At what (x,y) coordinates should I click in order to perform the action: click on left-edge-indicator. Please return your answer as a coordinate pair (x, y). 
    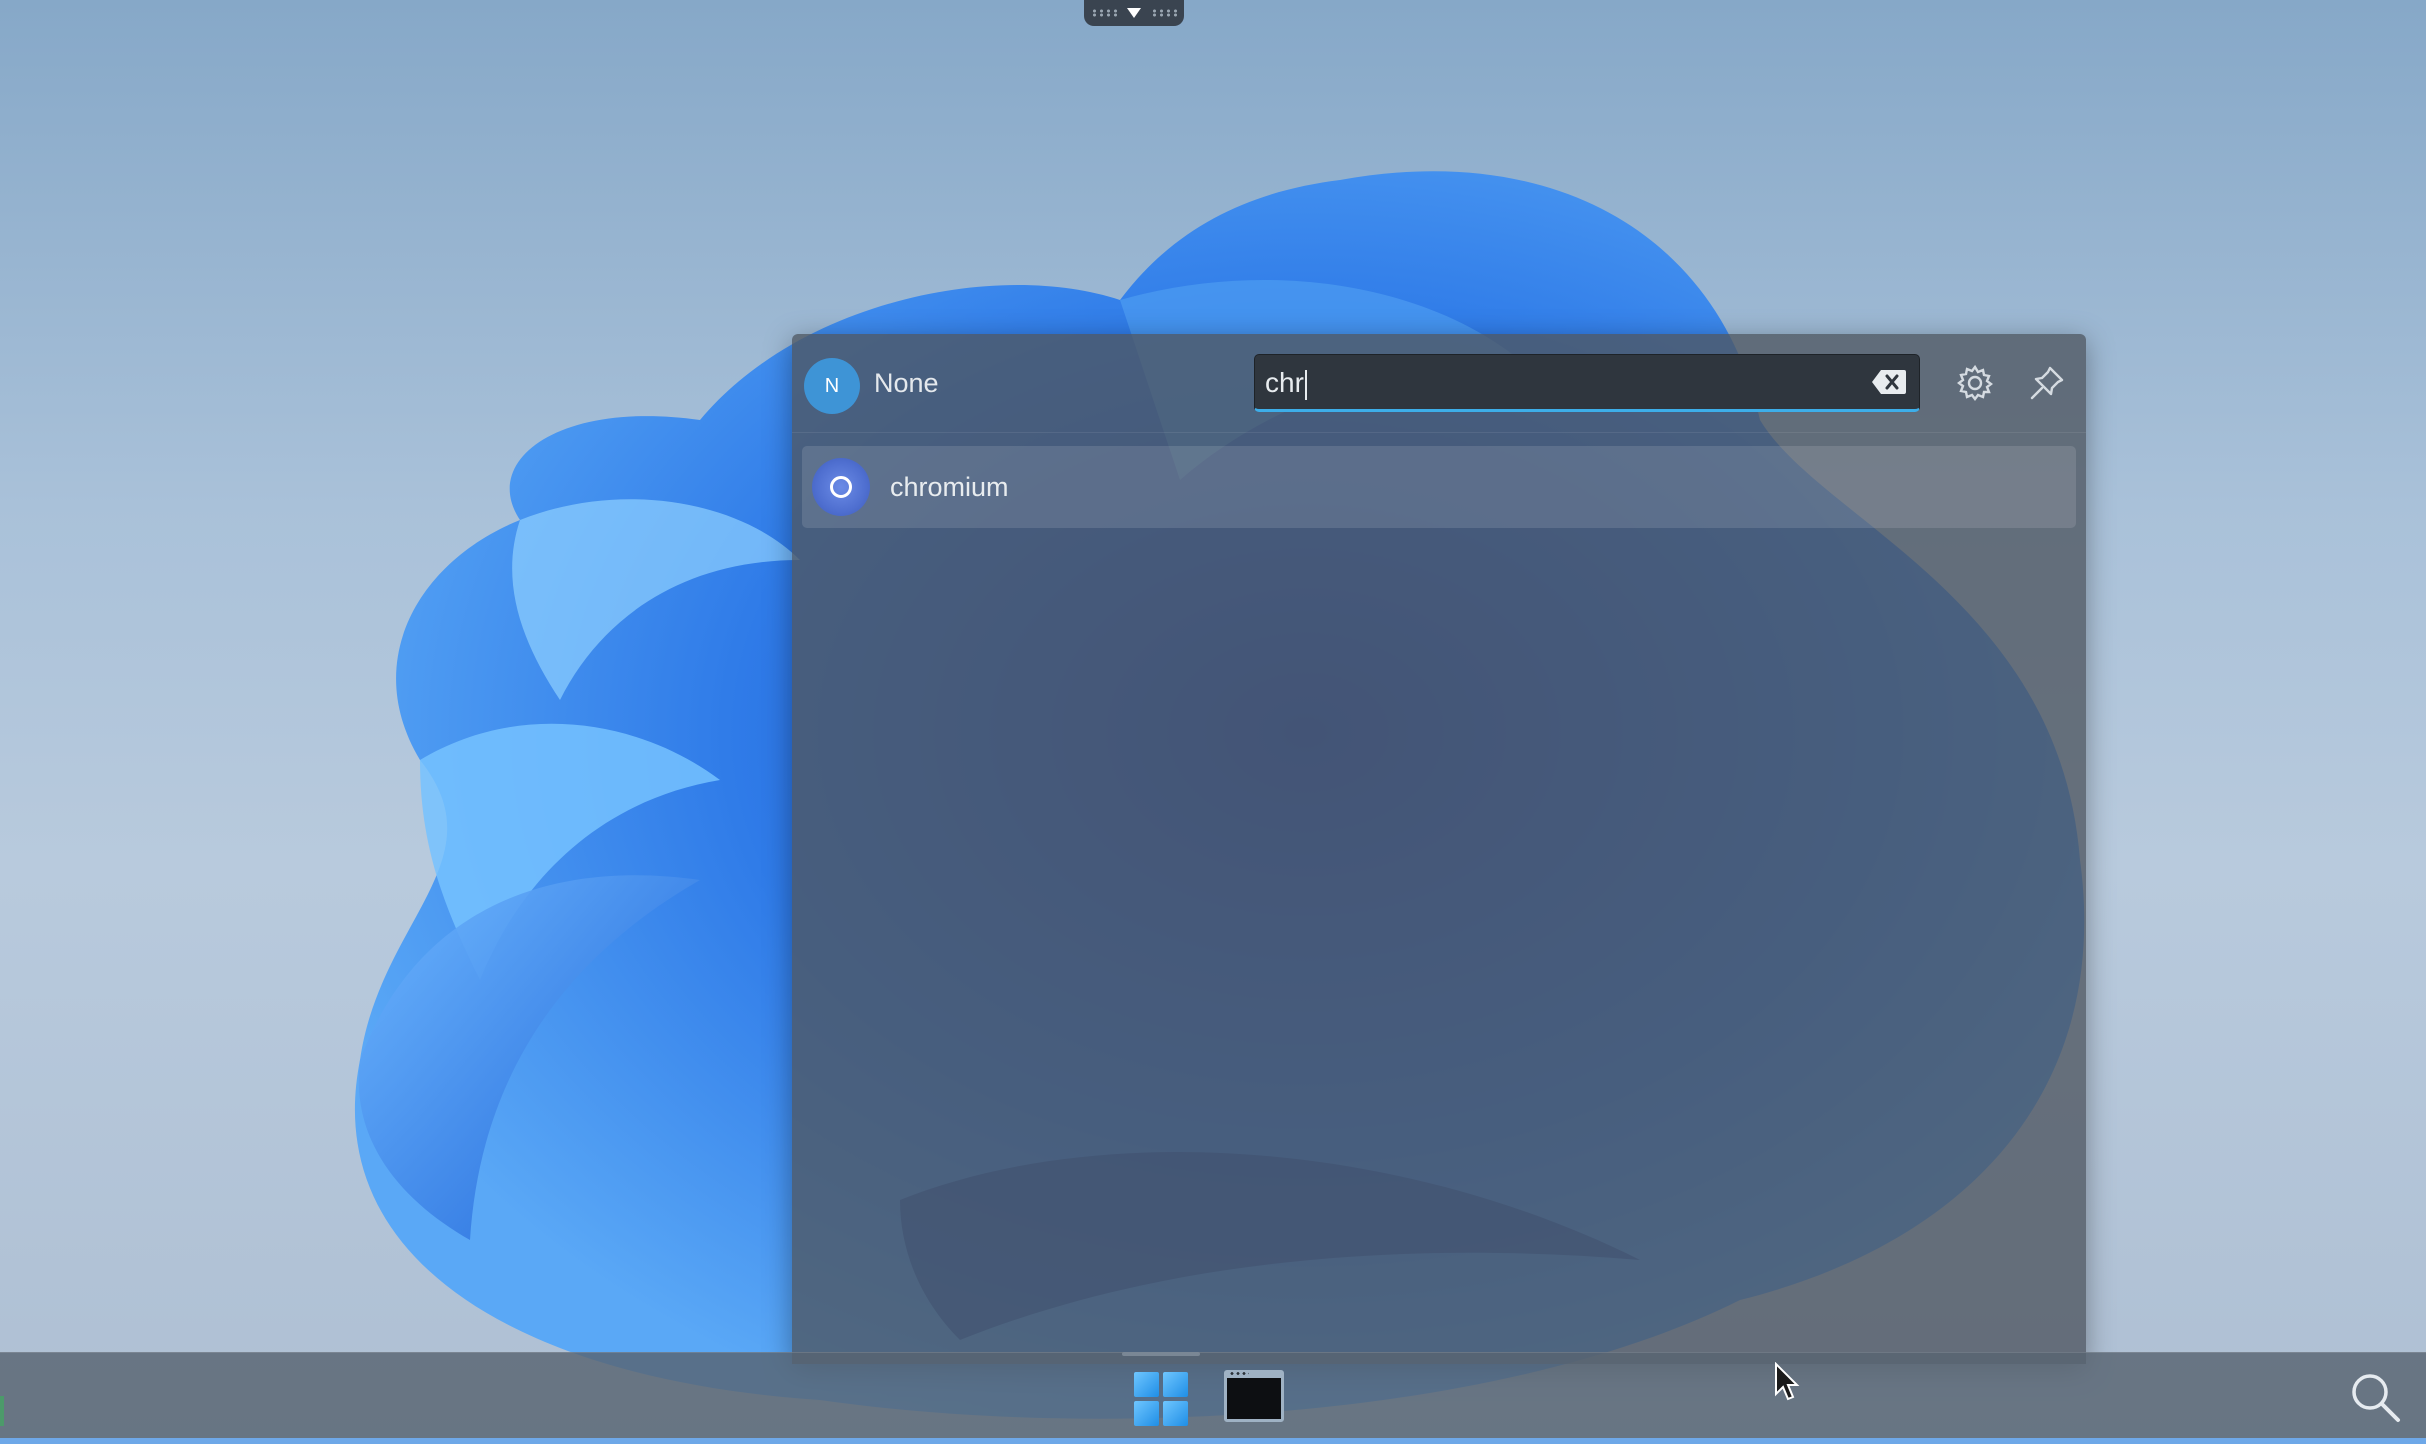
    Looking at the image, I should click on (2, 1411).